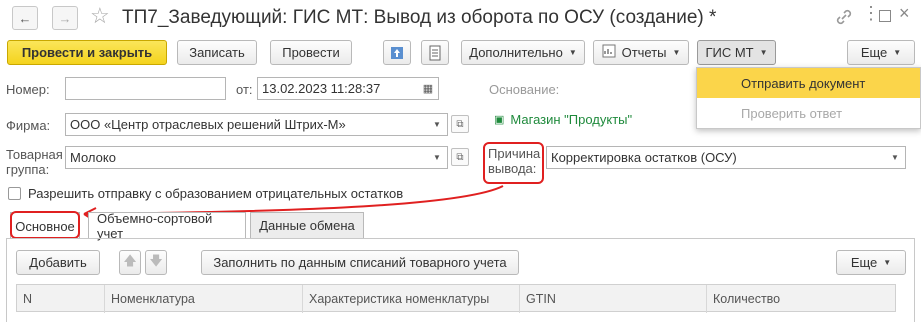 Image resolution: width=921 pixels, height=322 pixels. I want to click on column-header-quantity: Количество, so click(801, 299).